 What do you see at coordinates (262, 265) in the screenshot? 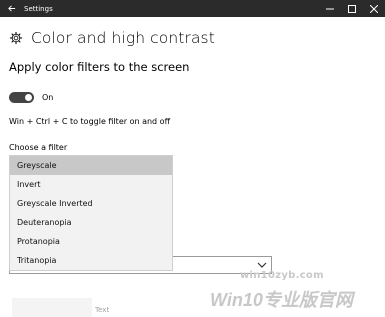
I see `chevron-down-icon` at bounding box center [262, 265].